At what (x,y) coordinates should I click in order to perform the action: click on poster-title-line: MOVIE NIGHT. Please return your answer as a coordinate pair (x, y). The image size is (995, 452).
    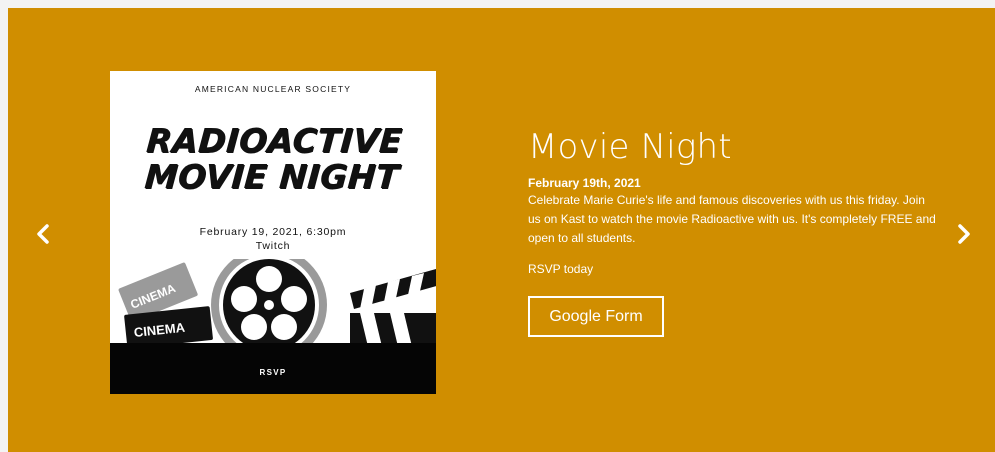
    Looking at the image, I should click on (272, 176).